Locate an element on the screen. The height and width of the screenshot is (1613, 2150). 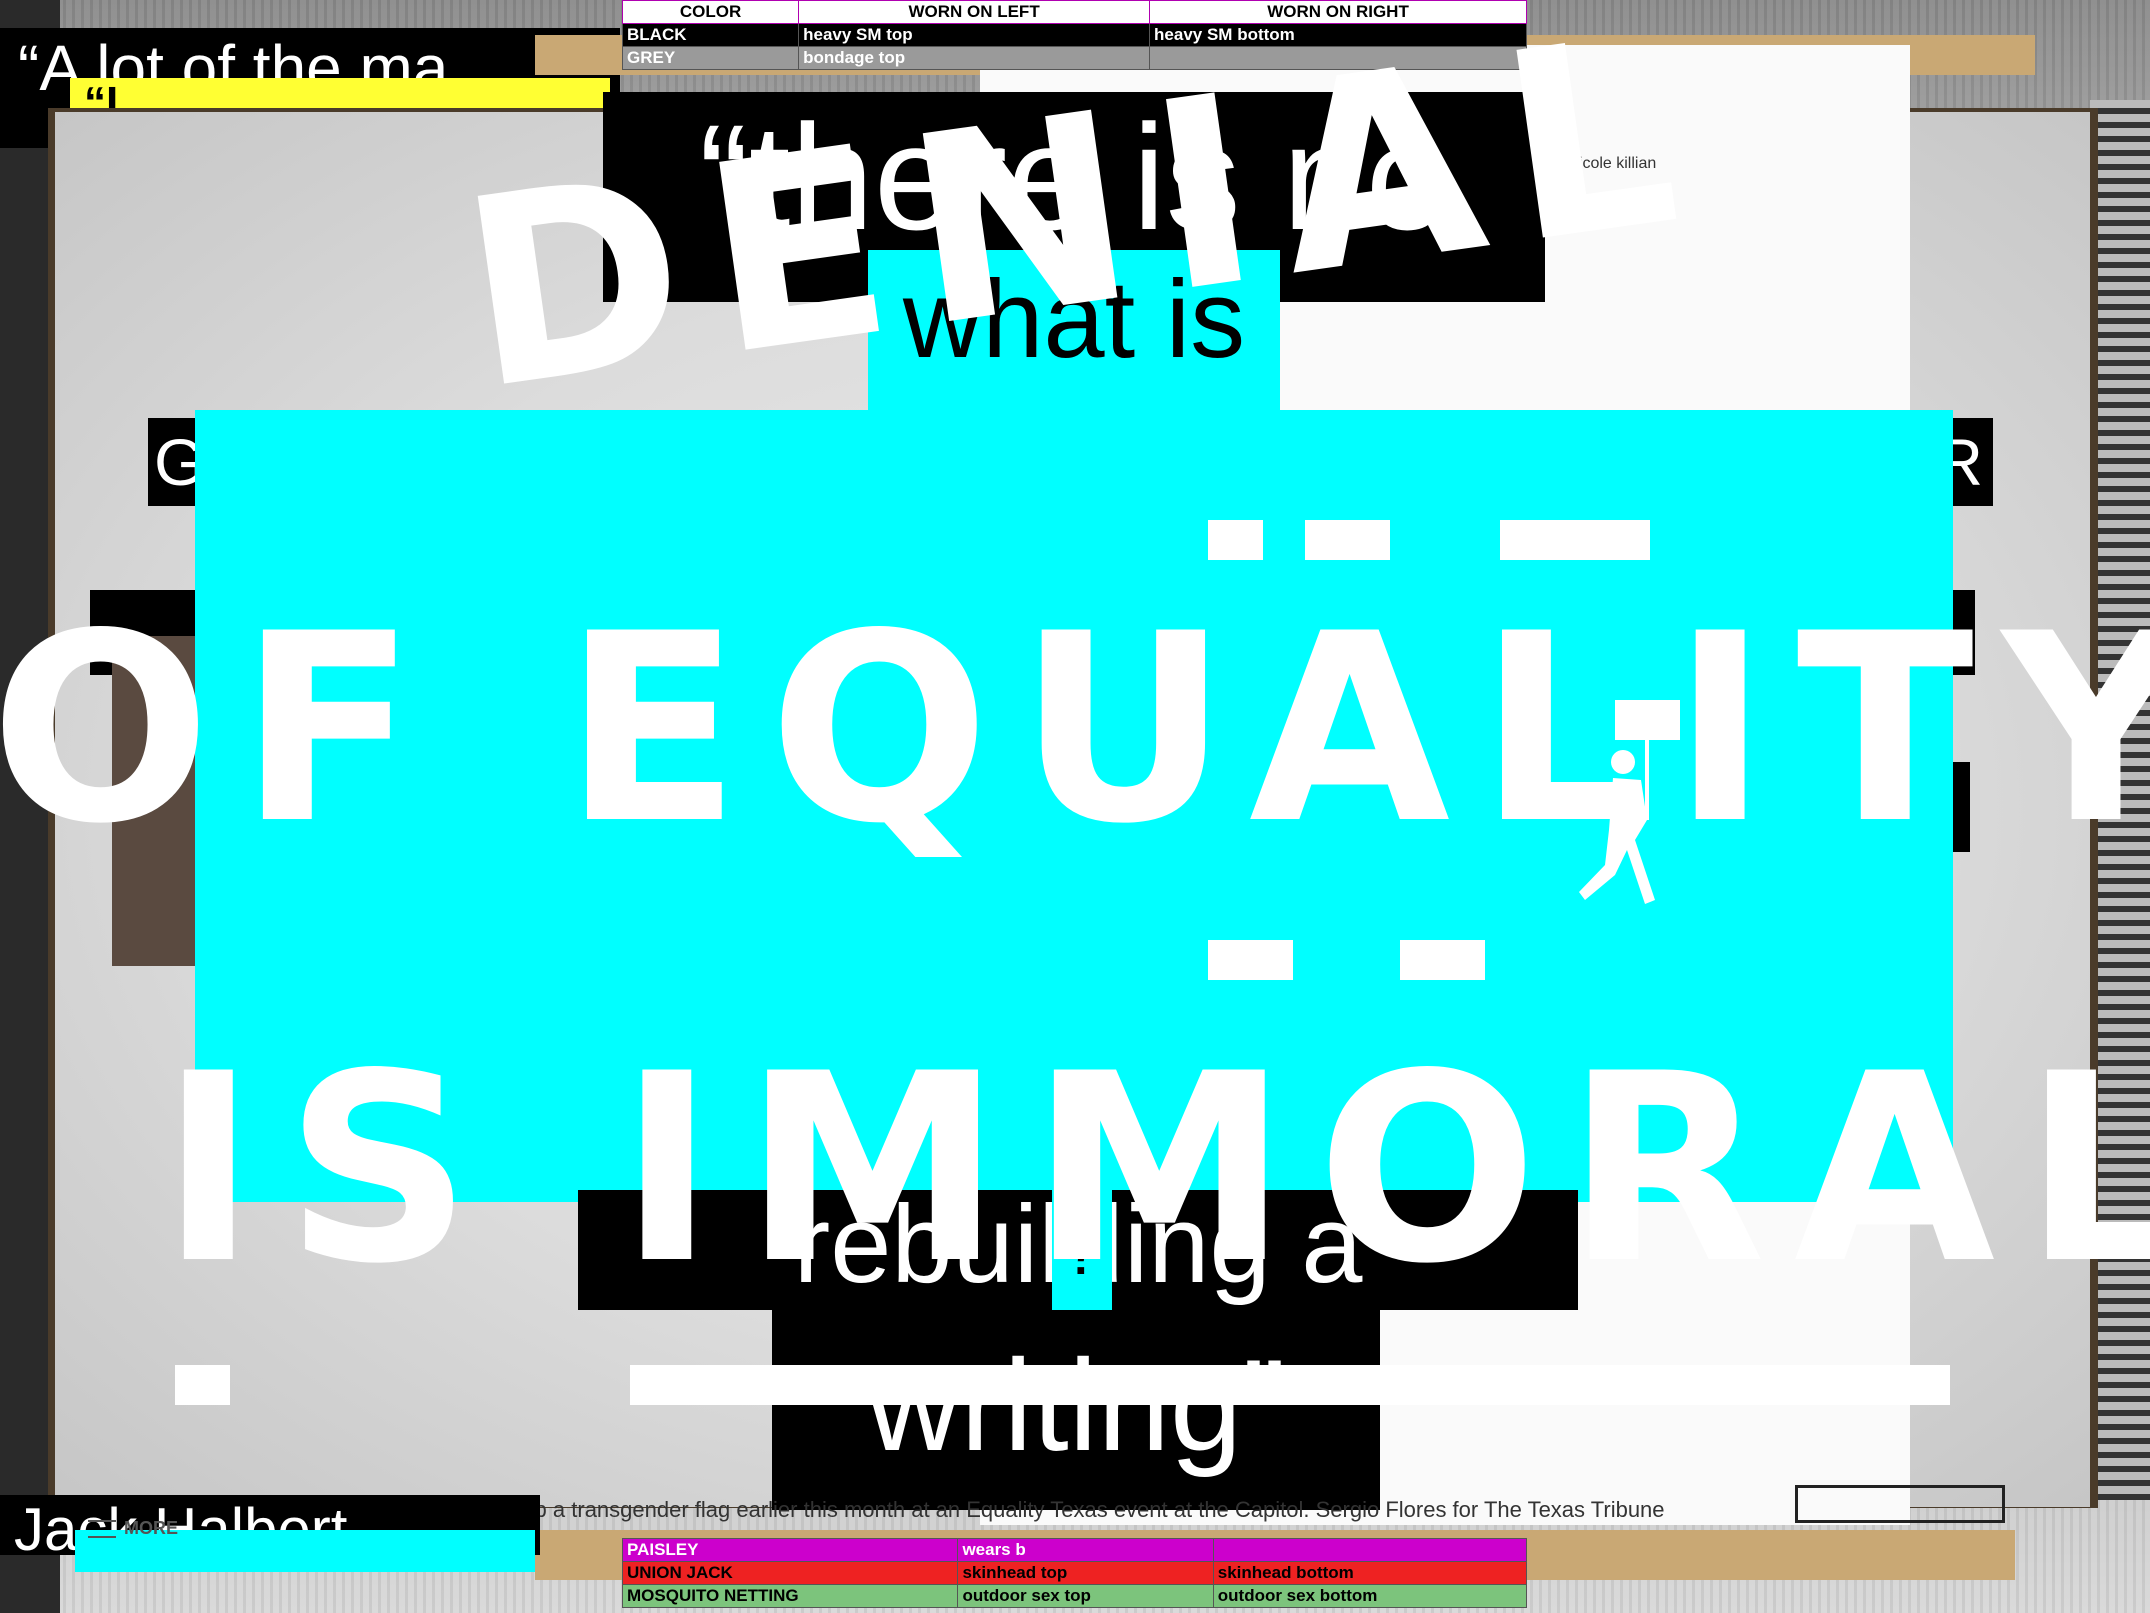
table-cell: PAISLEY is located at coordinates (790, 1550).